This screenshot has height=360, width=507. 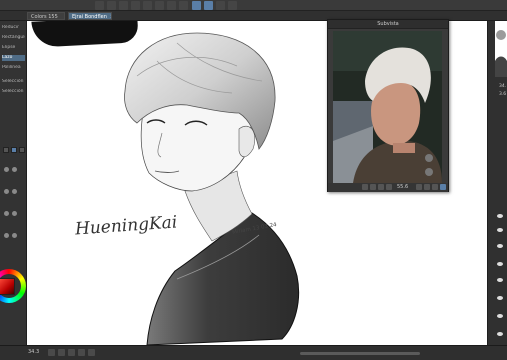 I want to click on menu-toolbar, so click(x=253, y=5).